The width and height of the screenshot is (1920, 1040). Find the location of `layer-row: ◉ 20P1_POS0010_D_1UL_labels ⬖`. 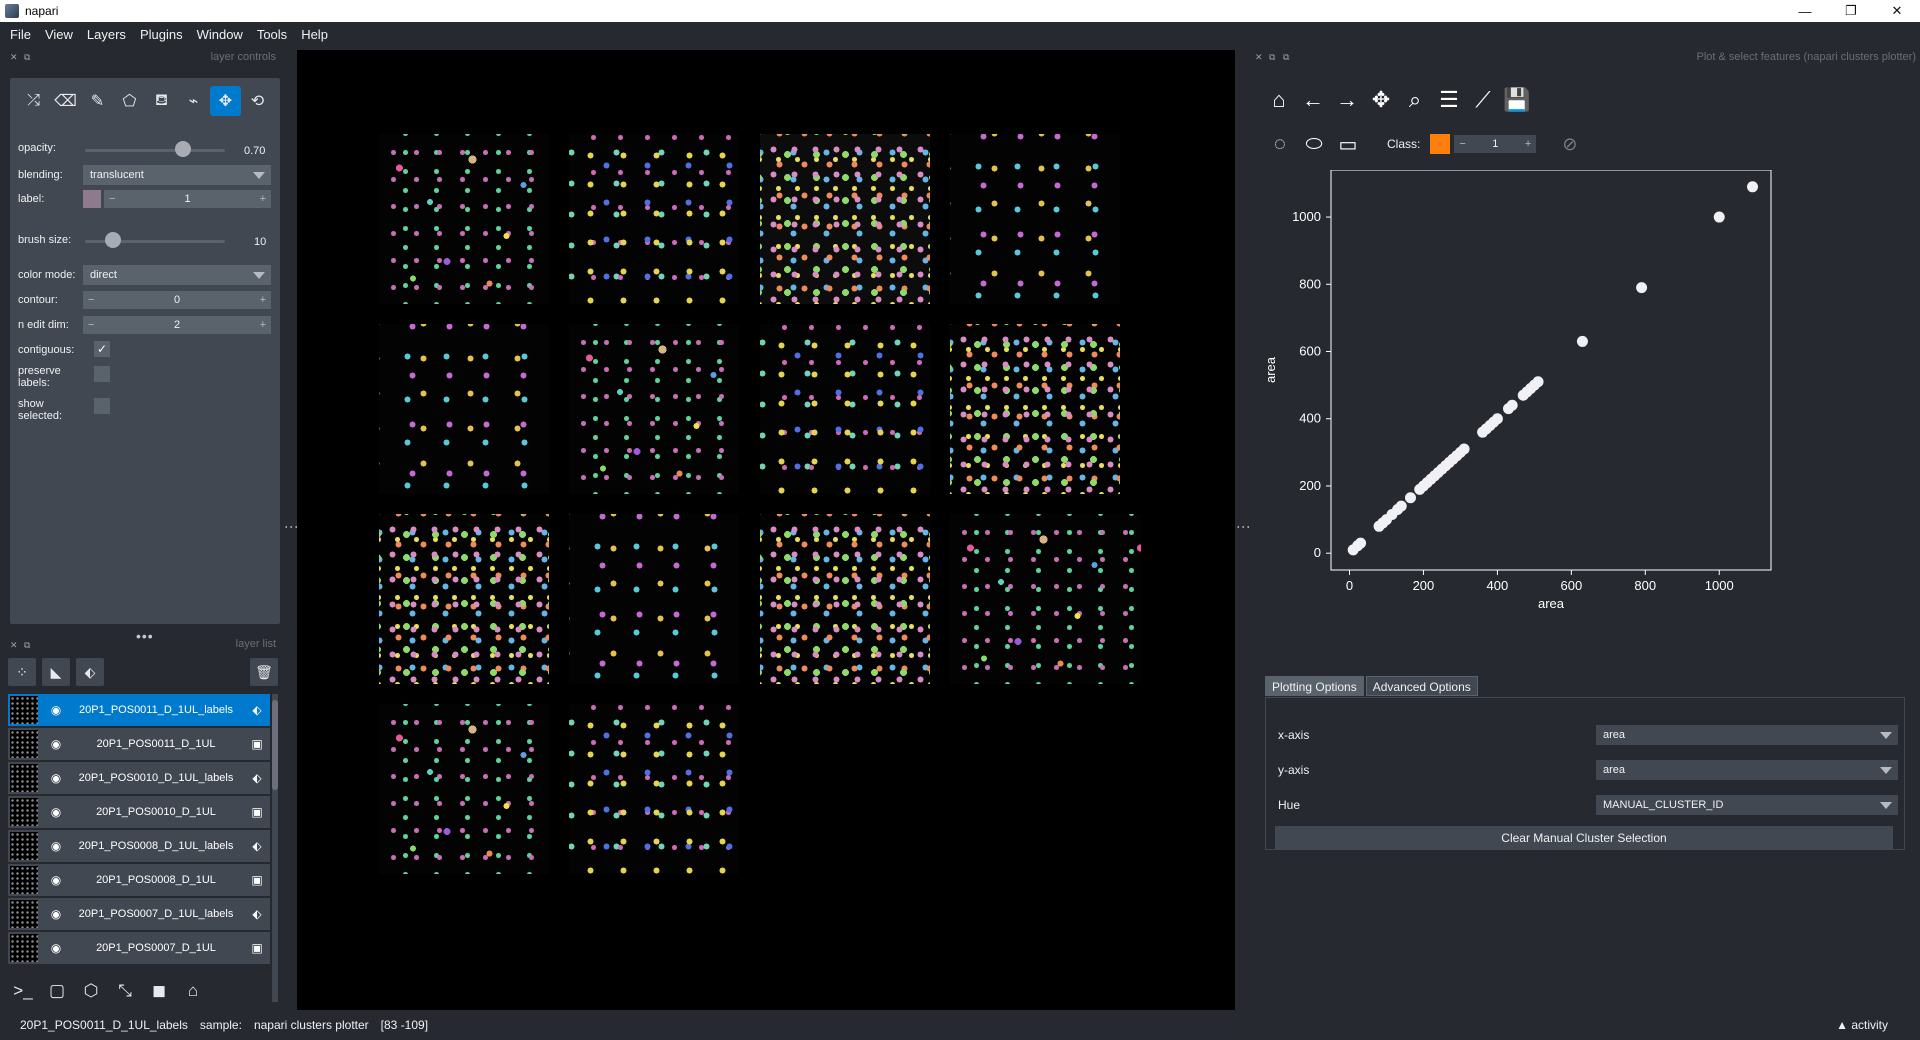

layer-row: ◉ 20P1_POS0010_D_1UL_labels ⬖ is located at coordinates (139, 779).